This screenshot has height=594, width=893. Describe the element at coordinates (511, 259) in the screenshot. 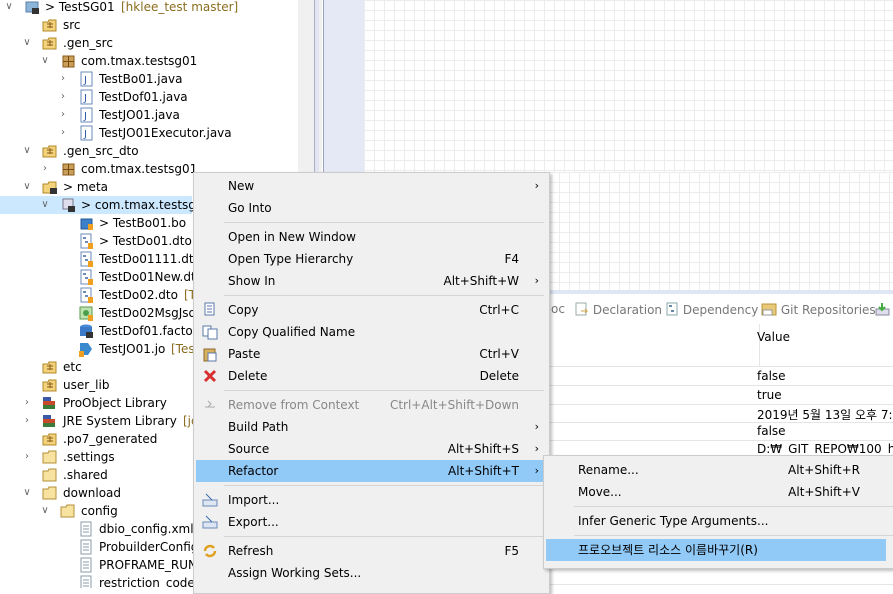

I see `menu-item-shortcut: F4` at that location.